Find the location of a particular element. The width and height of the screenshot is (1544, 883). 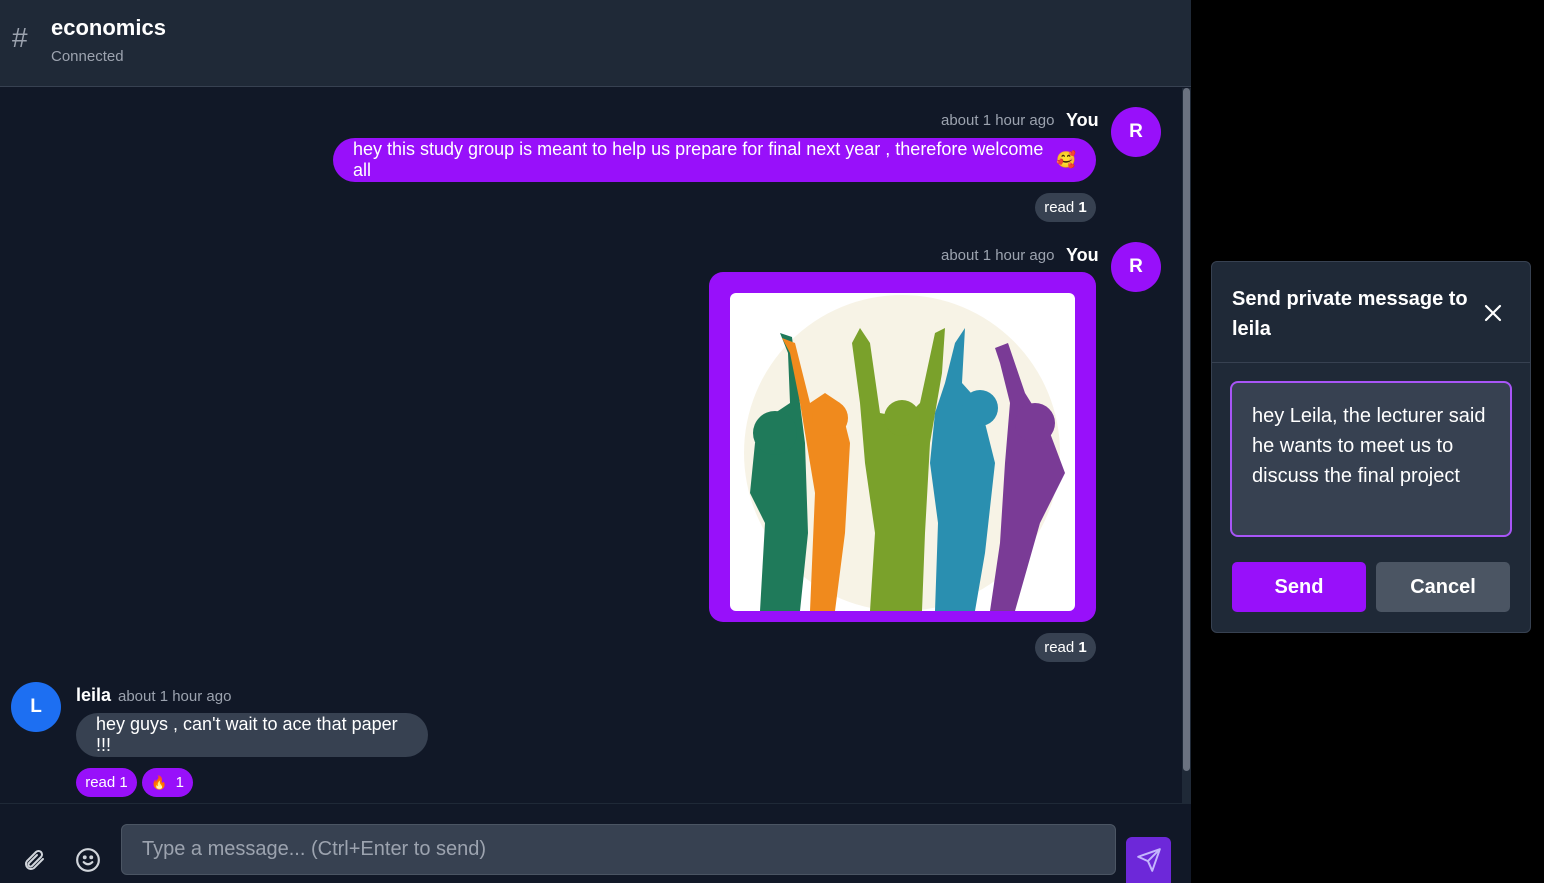

shared-image is located at coordinates (902, 452).